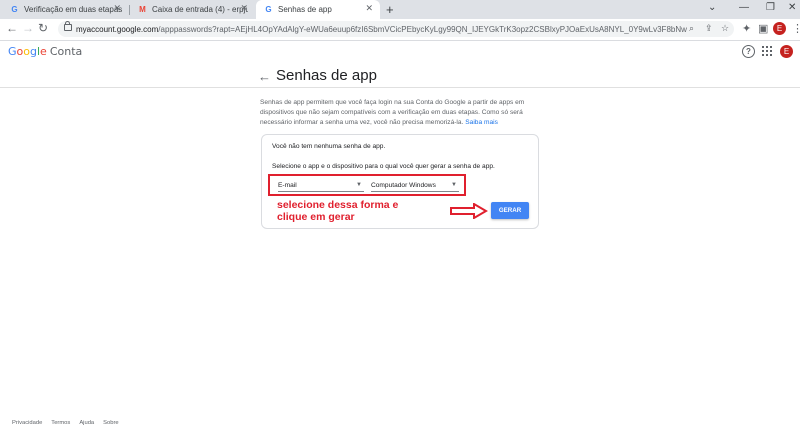 This screenshot has width=800, height=432. I want to click on footer-link-ajuda: Ajuda, so click(86, 423).